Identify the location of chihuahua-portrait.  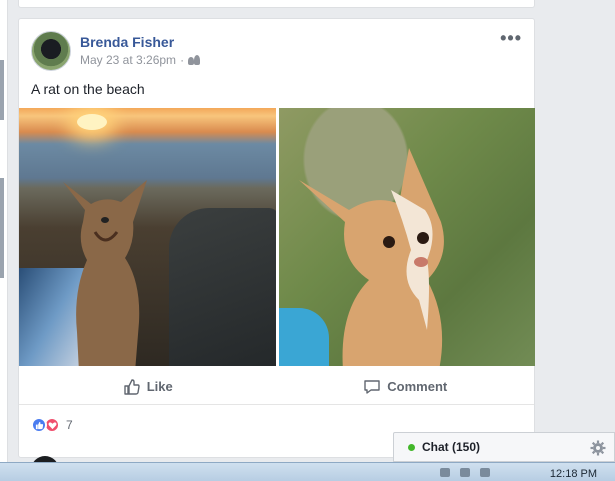
(371, 257).